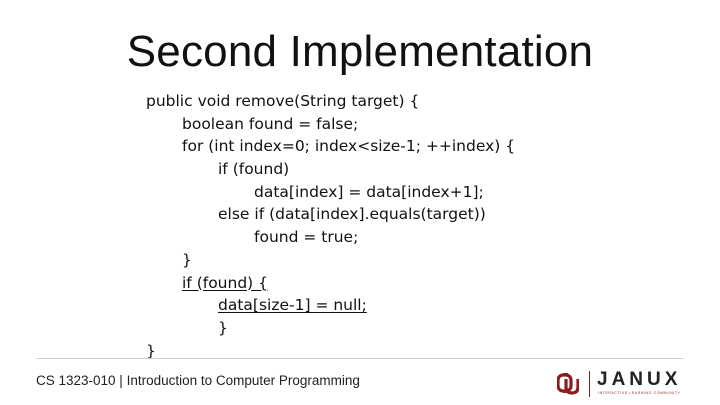  What do you see at coordinates (369, 191) in the screenshot?
I see `code-line: data[index] = data[index+1];` at bounding box center [369, 191].